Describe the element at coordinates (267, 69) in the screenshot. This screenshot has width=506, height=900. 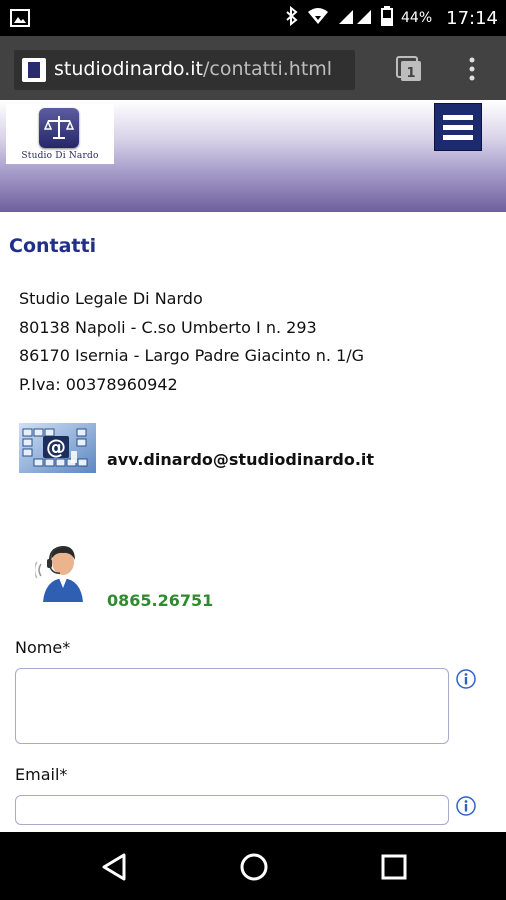
I see `url-path: /contatti.html` at that location.